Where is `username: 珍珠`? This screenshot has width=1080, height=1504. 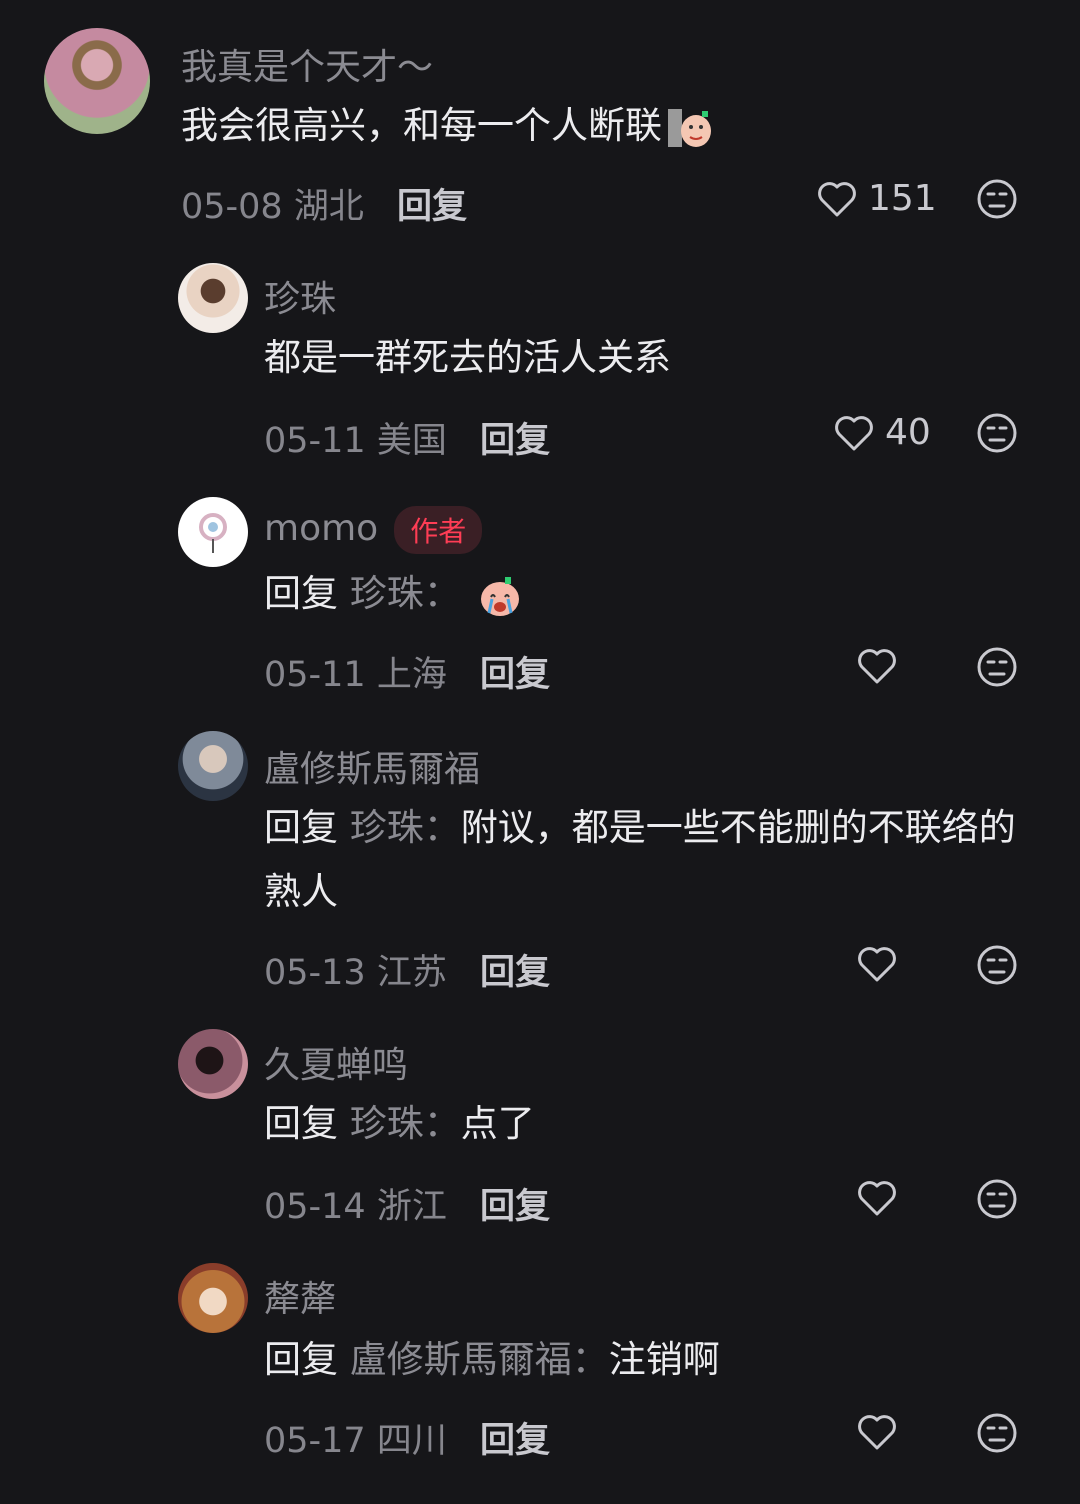
username: 珍珠 is located at coordinates (300, 296).